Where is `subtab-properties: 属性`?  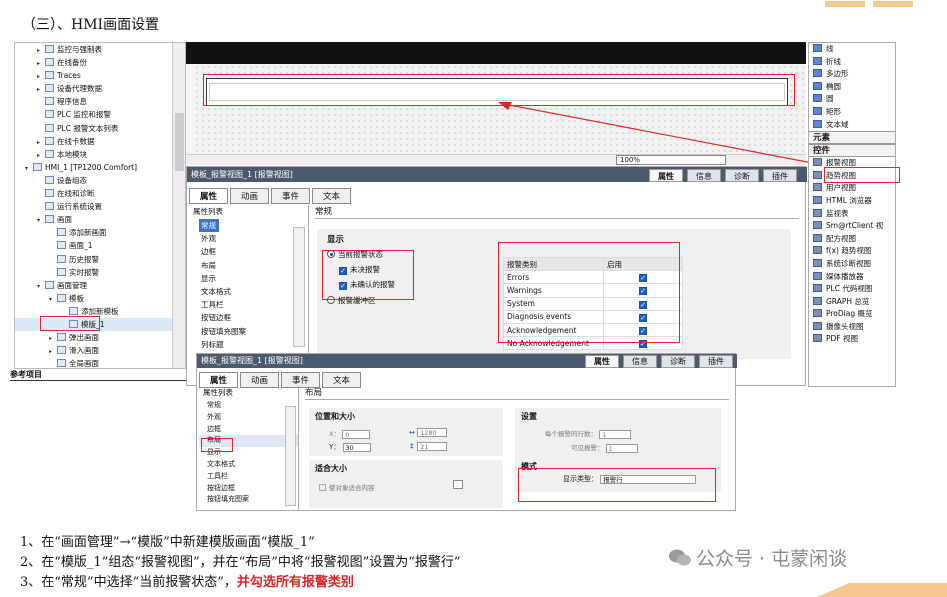
subtab-properties: 属性 is located at coordinates (209, 196).